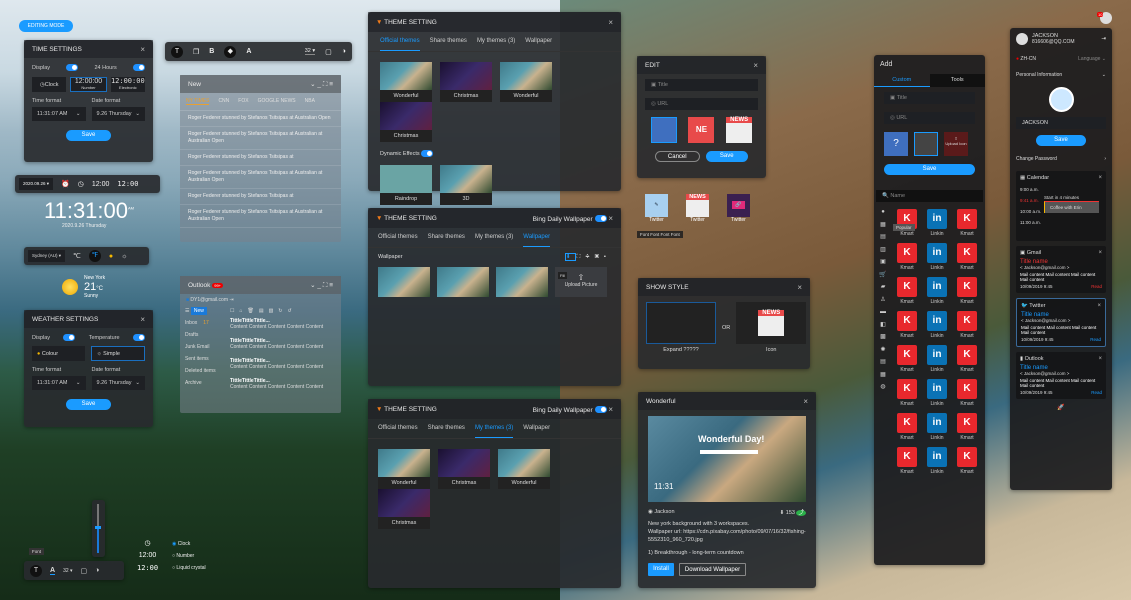 This screenshot has height=600, width=1131. Describe the element at coordinates (739, 130) in the screenshot. I see `icon-option-news: NEWS` at that location.